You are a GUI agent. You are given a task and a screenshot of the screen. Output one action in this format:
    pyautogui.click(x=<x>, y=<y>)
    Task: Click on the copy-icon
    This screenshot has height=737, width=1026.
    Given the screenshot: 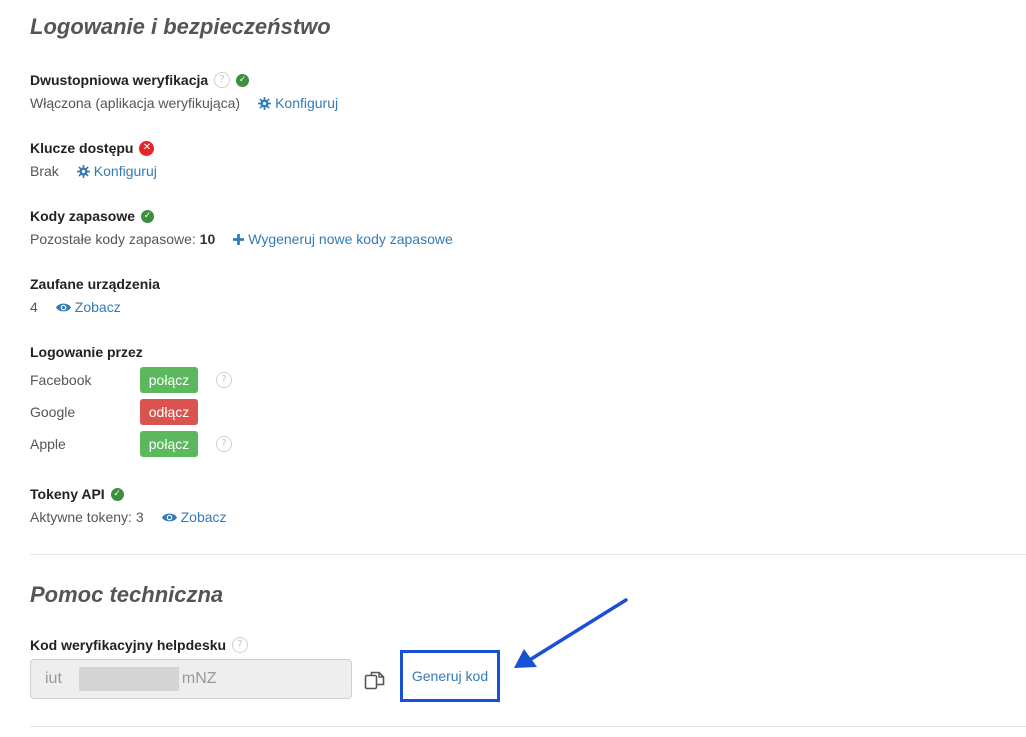 What is the action you would take?
    pyautogui.click(x=375, y=680)
    